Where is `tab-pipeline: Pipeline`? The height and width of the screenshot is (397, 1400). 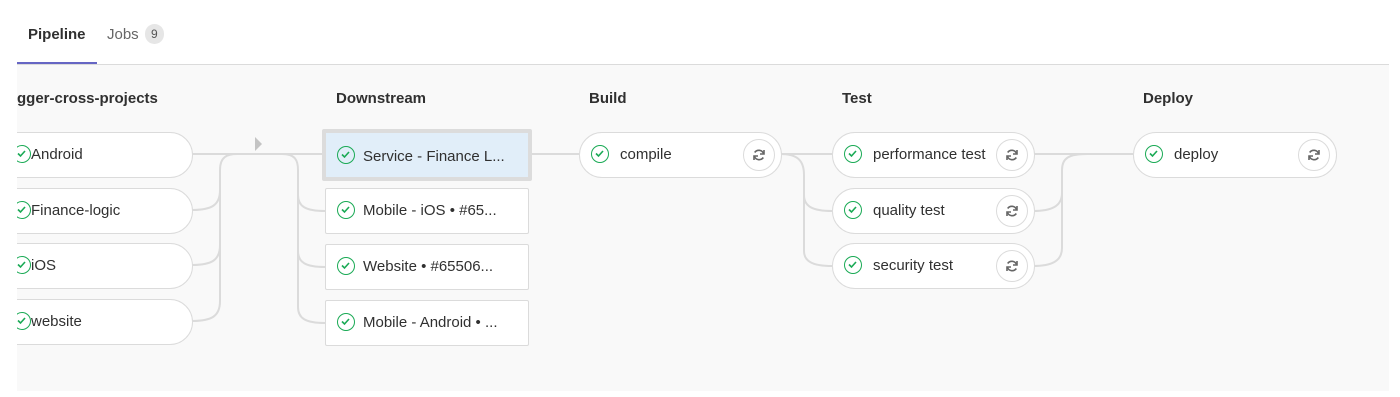 tab-pipeline: Pipeline is located at coordinates (57, 32).